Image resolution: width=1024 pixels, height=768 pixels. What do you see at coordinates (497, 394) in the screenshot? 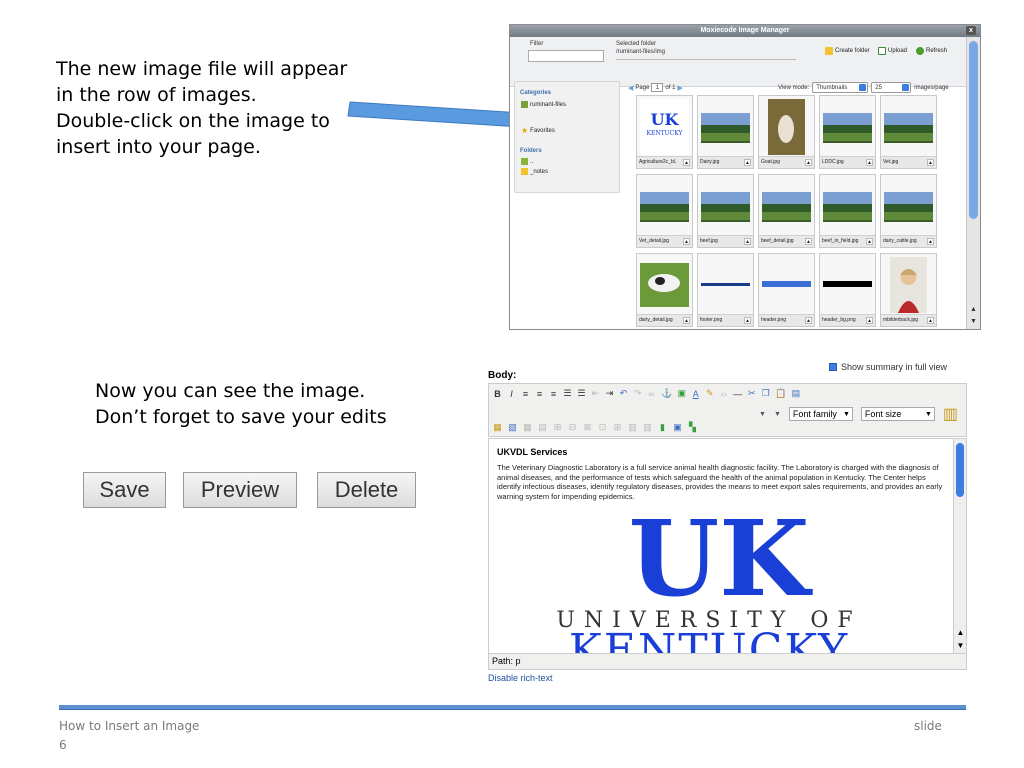
I see `bold-icon: B` at bounding box center [497, 394].